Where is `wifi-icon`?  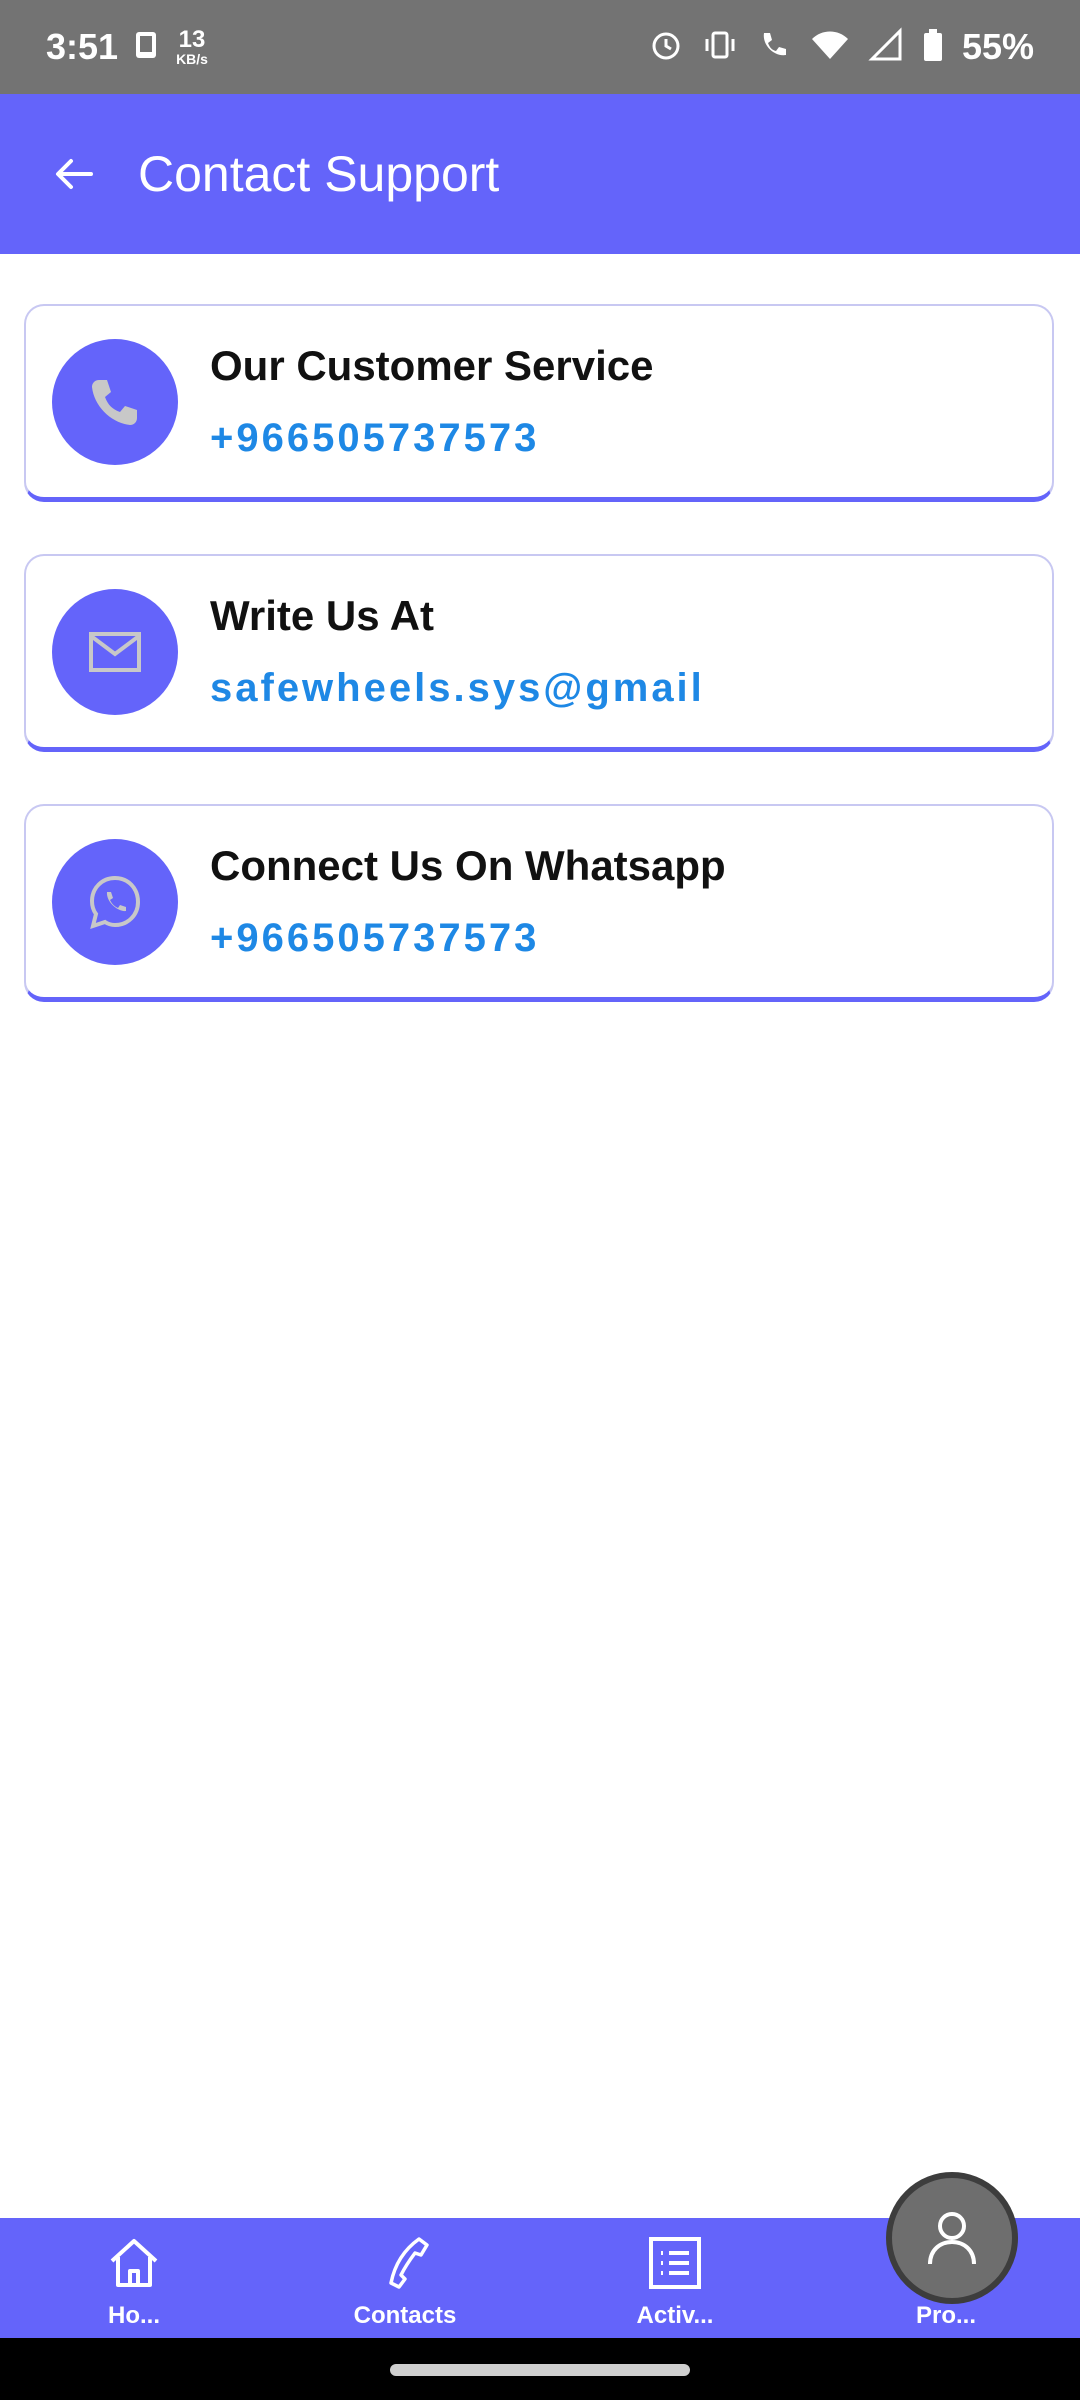 wifi-icon is located at coordinates (830, 47).